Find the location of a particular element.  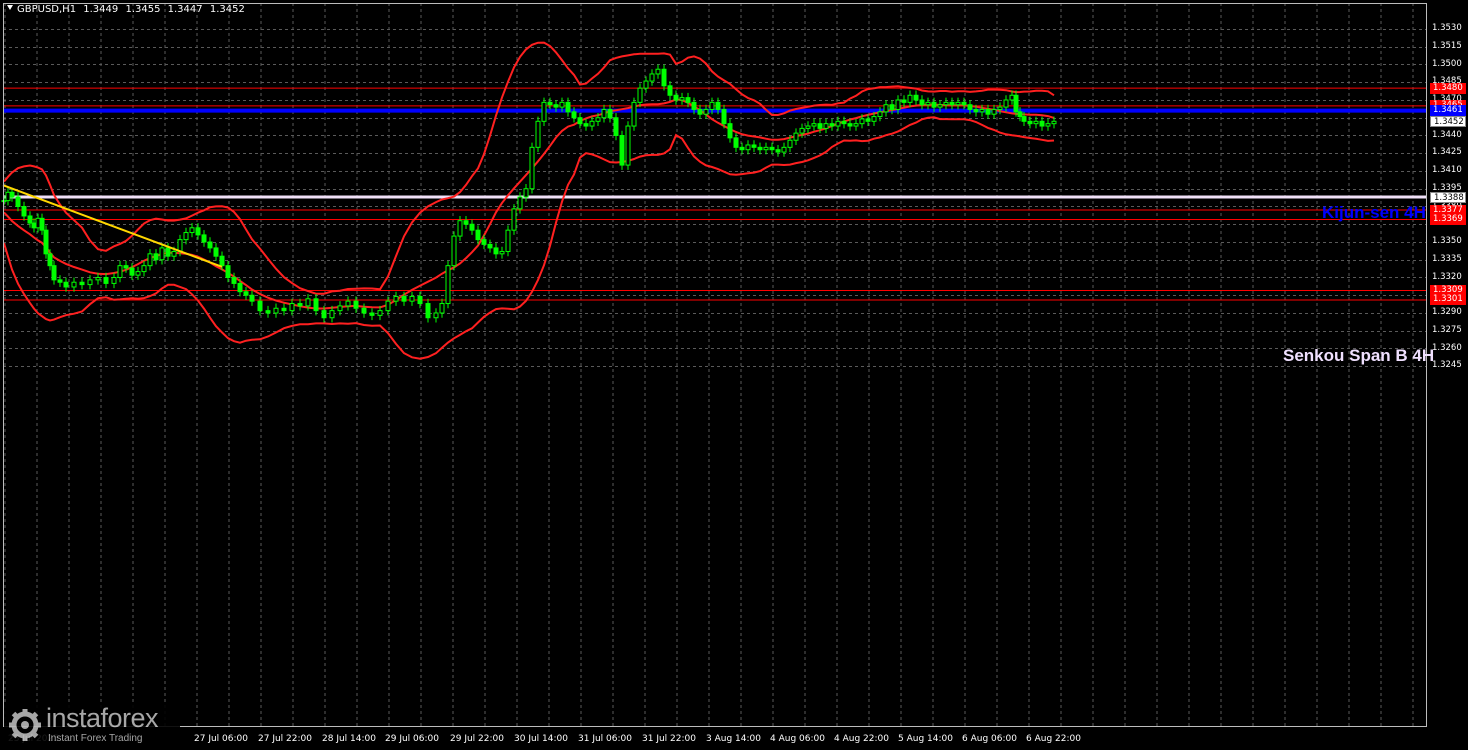

price-axis-label: 1.3515 is located at coordinates (1447, 45).